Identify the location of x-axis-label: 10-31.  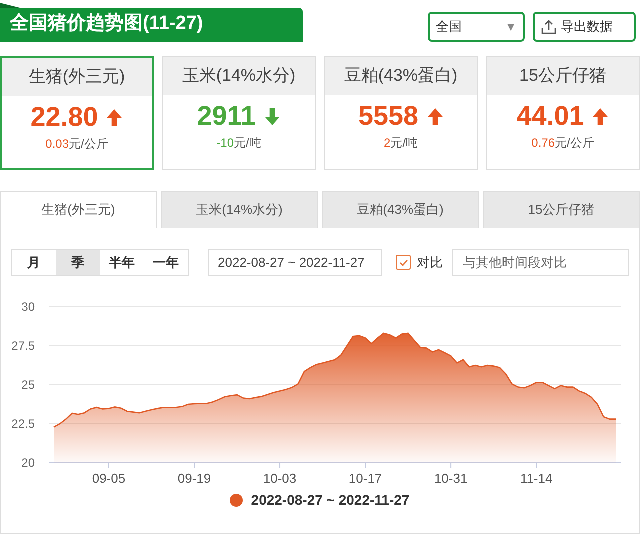
(451, 478).